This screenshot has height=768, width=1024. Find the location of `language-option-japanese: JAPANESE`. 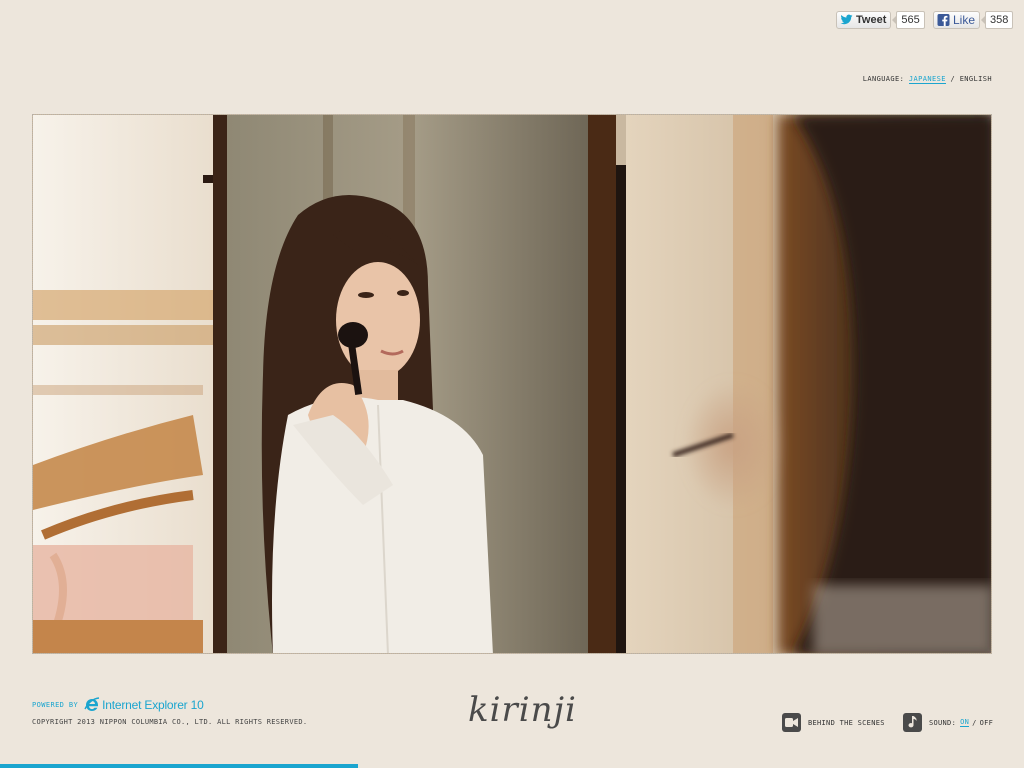

language-option-japanese: JAPANESE is located at coordinates (927, 79).